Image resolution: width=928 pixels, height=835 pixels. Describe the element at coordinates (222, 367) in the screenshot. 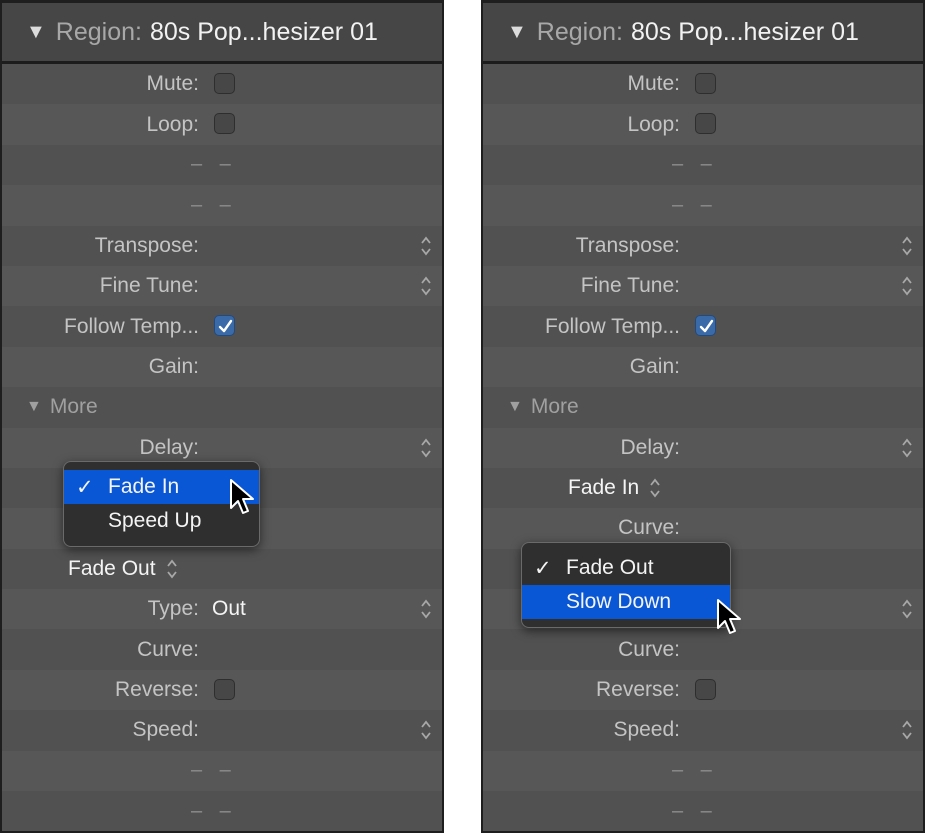

I see `gain-row: Gain:` at that location.